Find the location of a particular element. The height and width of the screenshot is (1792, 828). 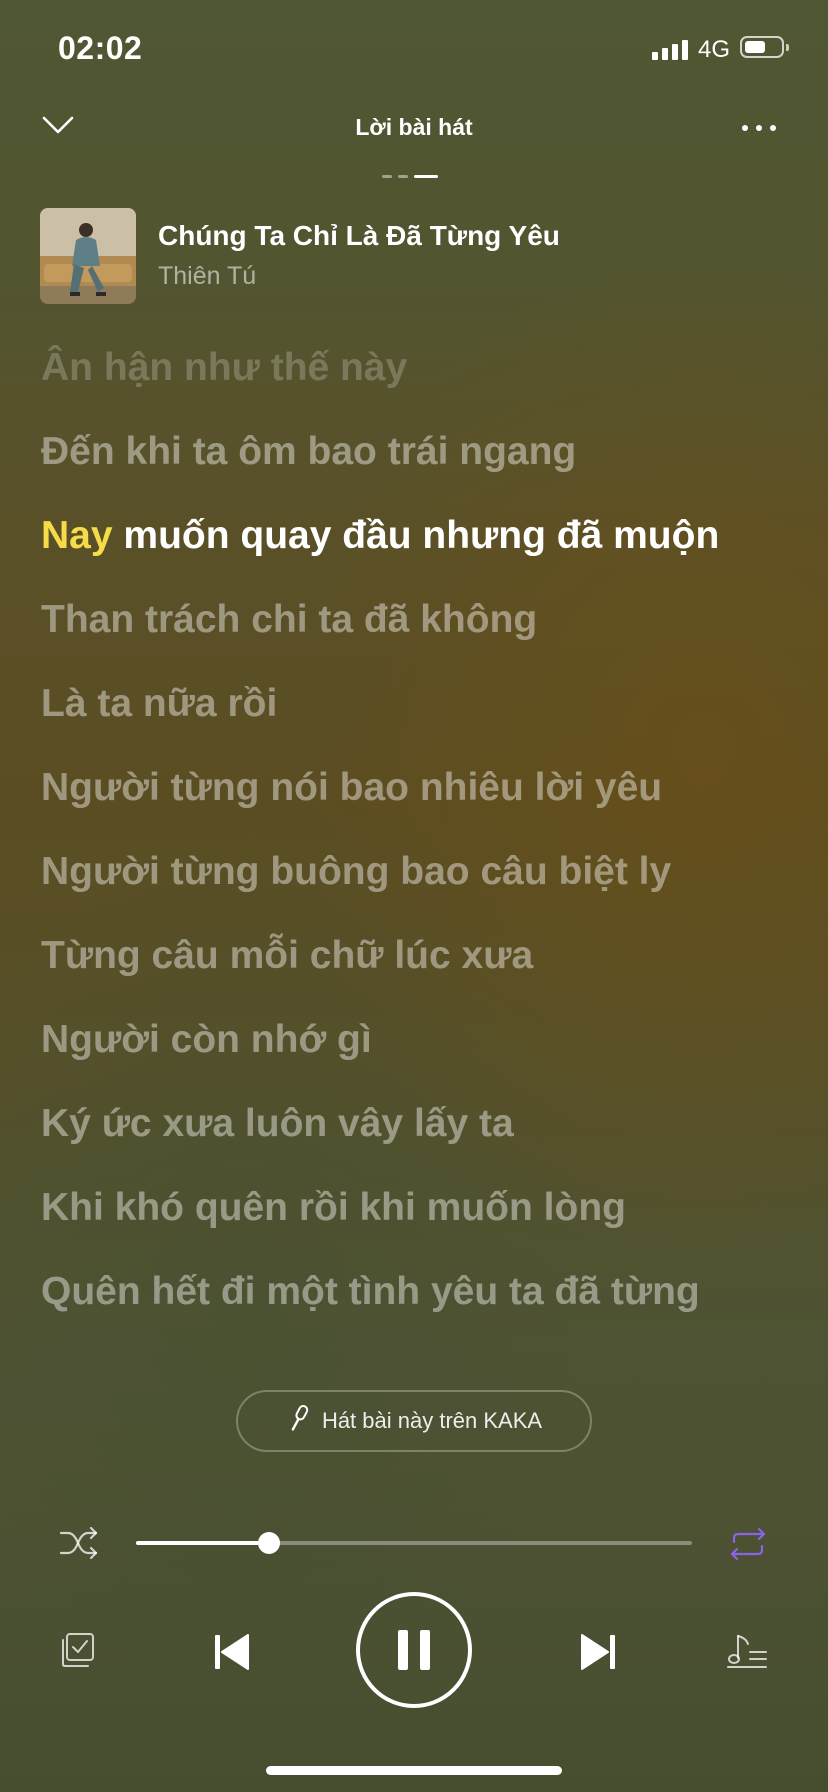

lyric-line: Khi khó quên rồi khi muốn lòng is located at coordinates (426, 1228).